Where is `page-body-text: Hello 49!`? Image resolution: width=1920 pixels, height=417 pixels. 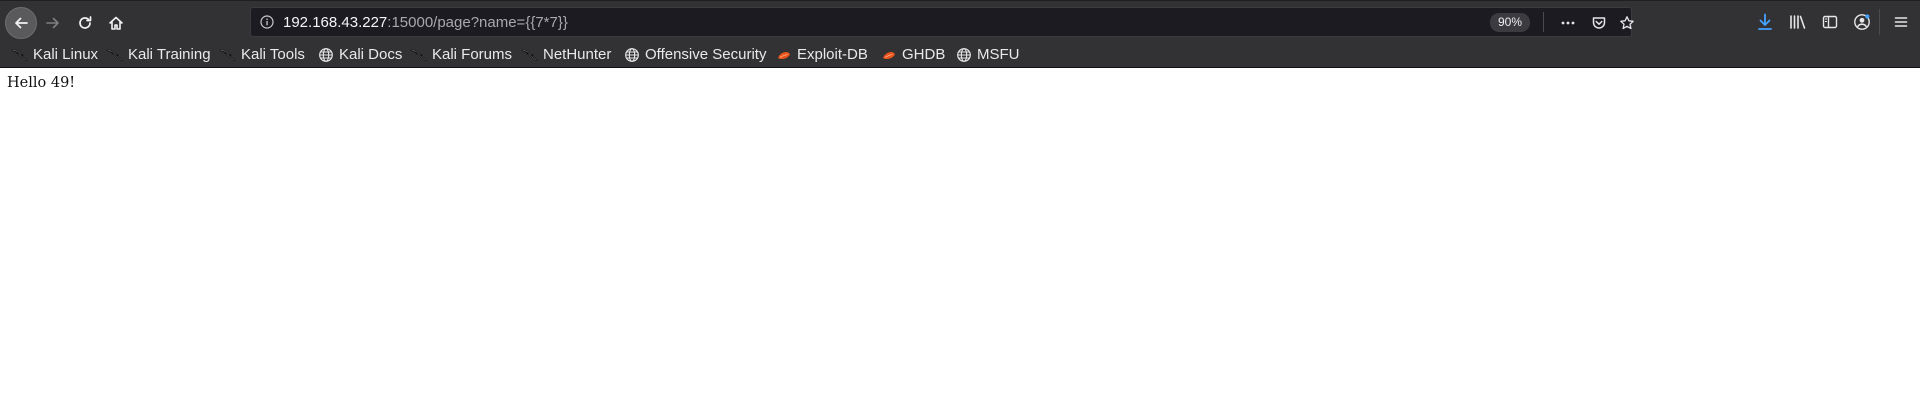 page-body-text: Hello 49! is located at coordinates (41, 83).